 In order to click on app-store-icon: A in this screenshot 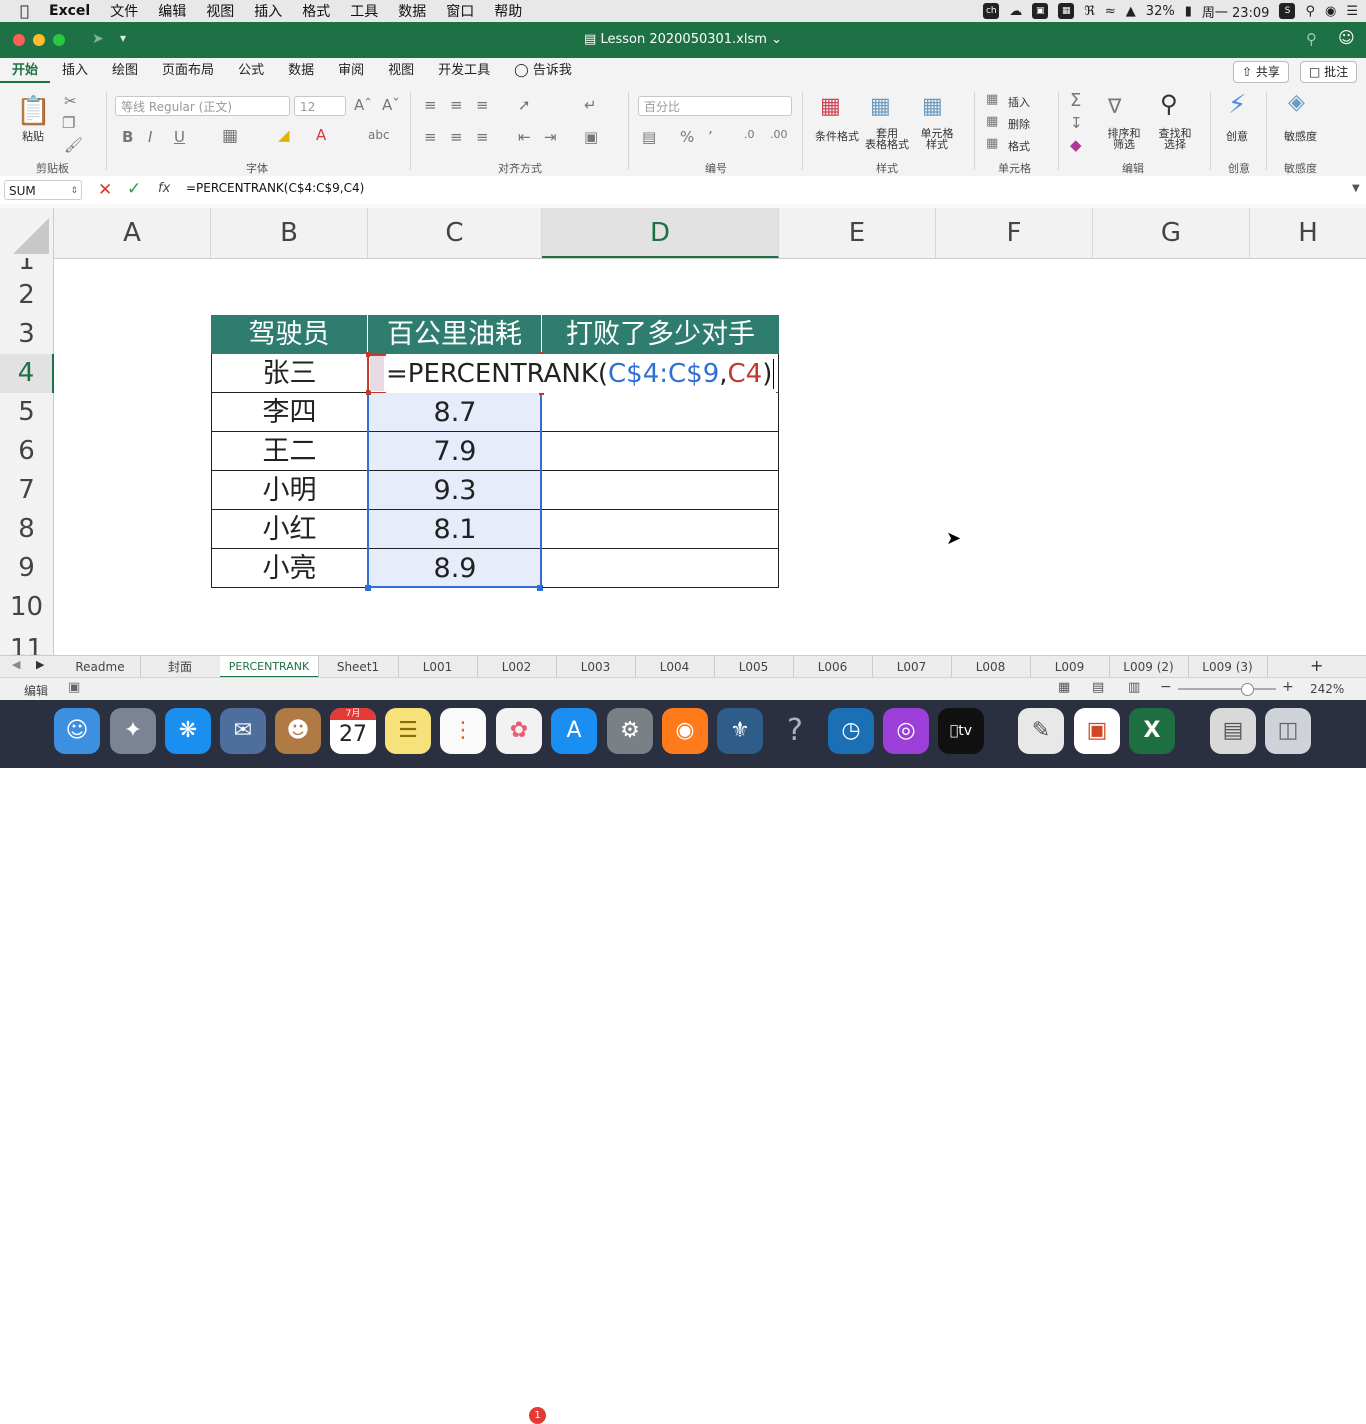, I will do `click(574, 731)`.